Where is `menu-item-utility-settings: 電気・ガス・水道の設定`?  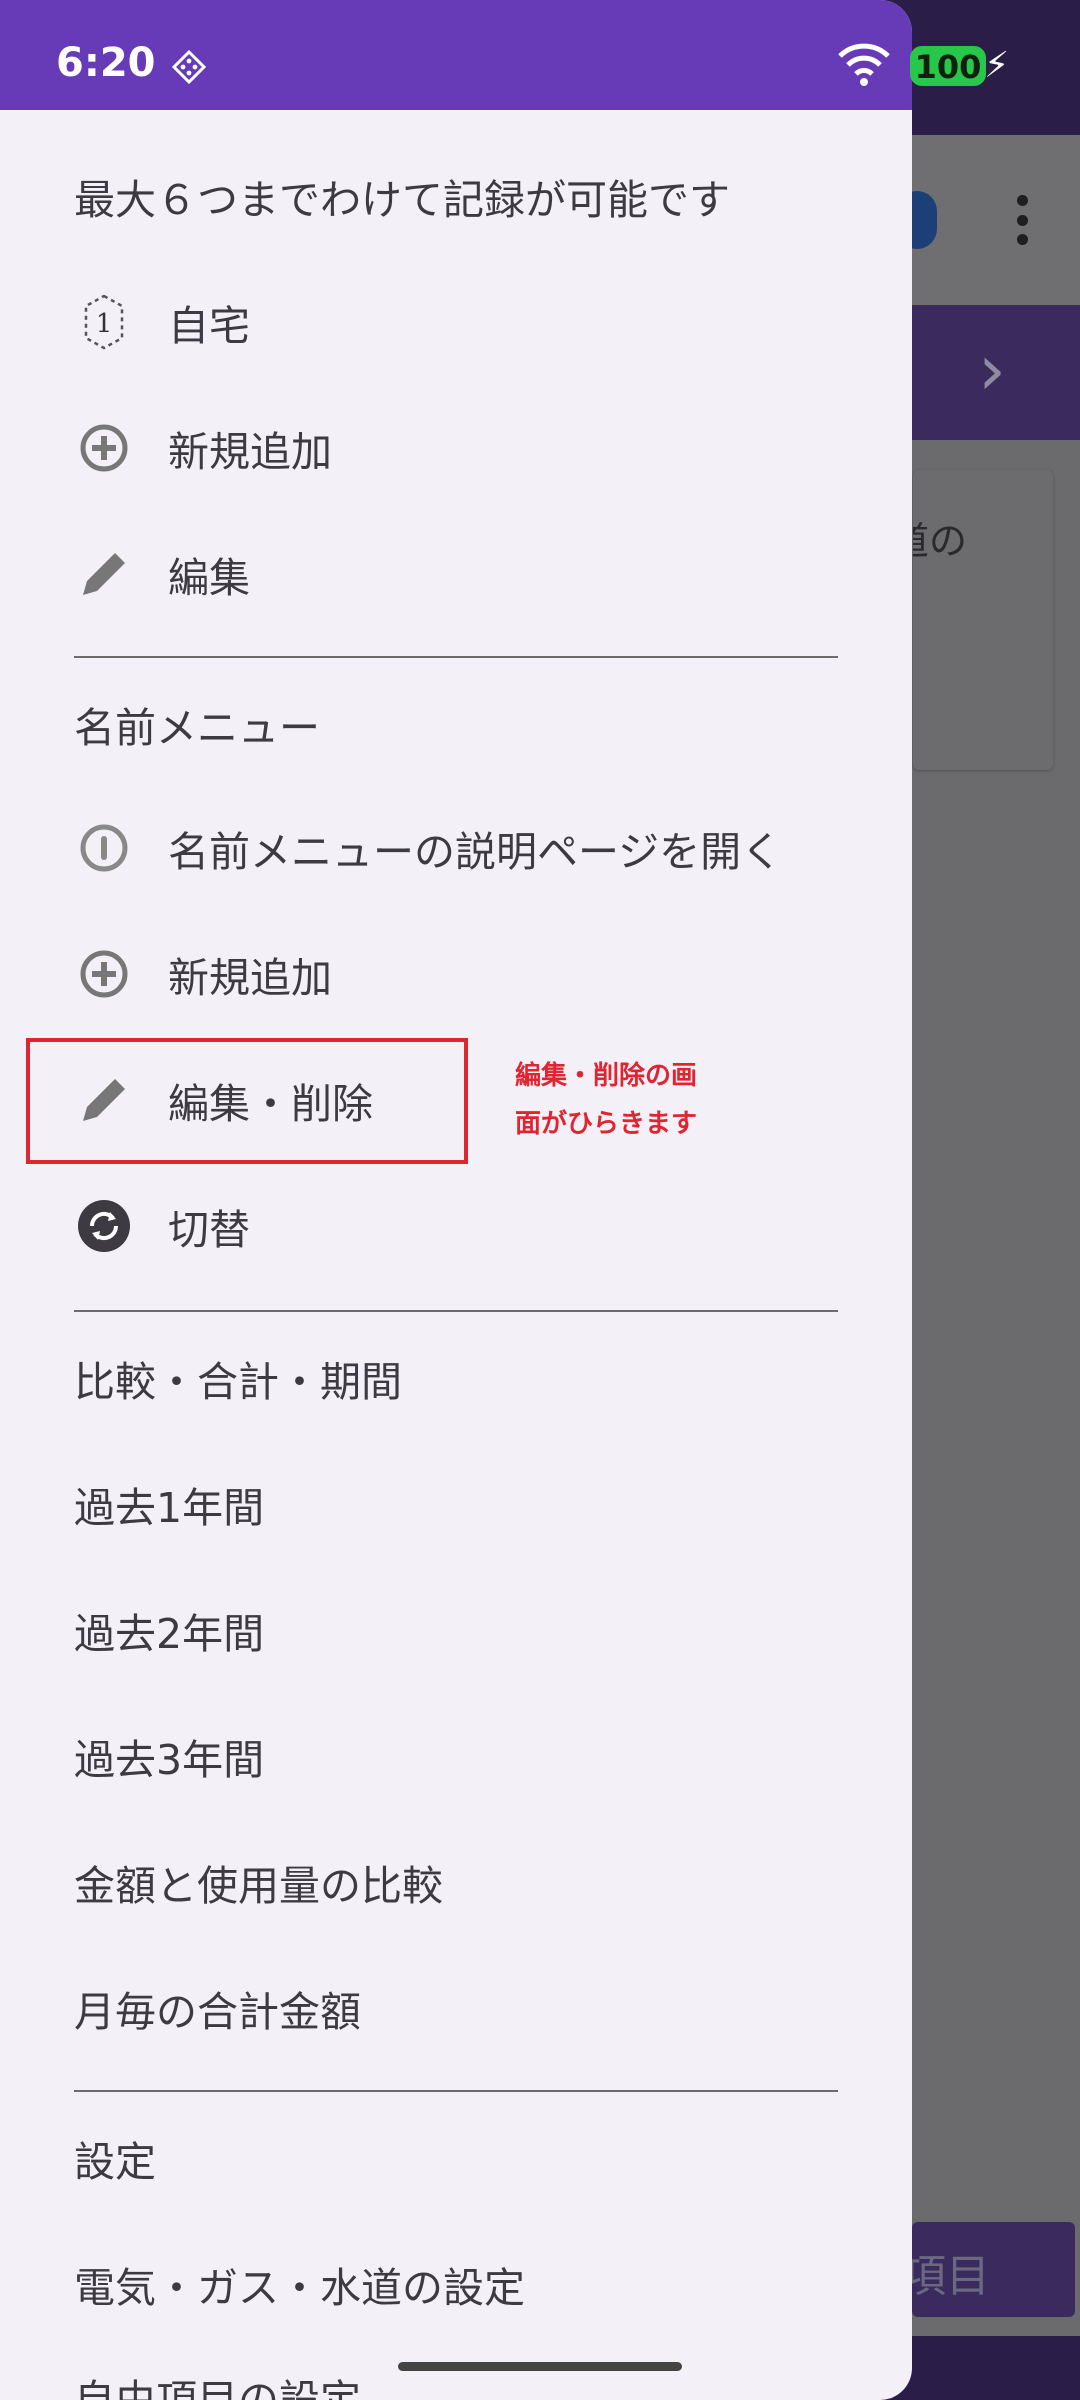 menu-item-utility-settings: 電気・ガス・水道の設定 is located at coordinates (299, 2284).